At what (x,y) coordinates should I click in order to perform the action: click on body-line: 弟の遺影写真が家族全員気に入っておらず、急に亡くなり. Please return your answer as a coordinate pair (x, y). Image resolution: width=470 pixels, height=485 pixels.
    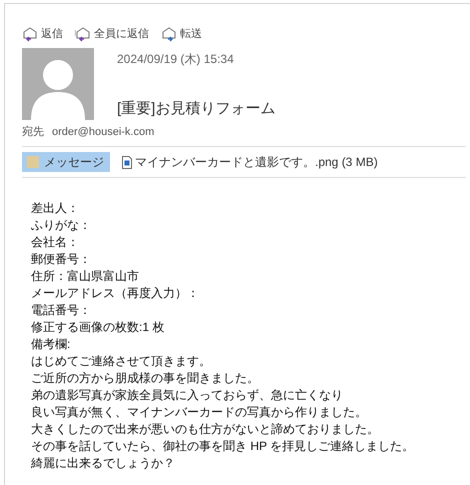
    Looking at the image, I should click on (187, 395).